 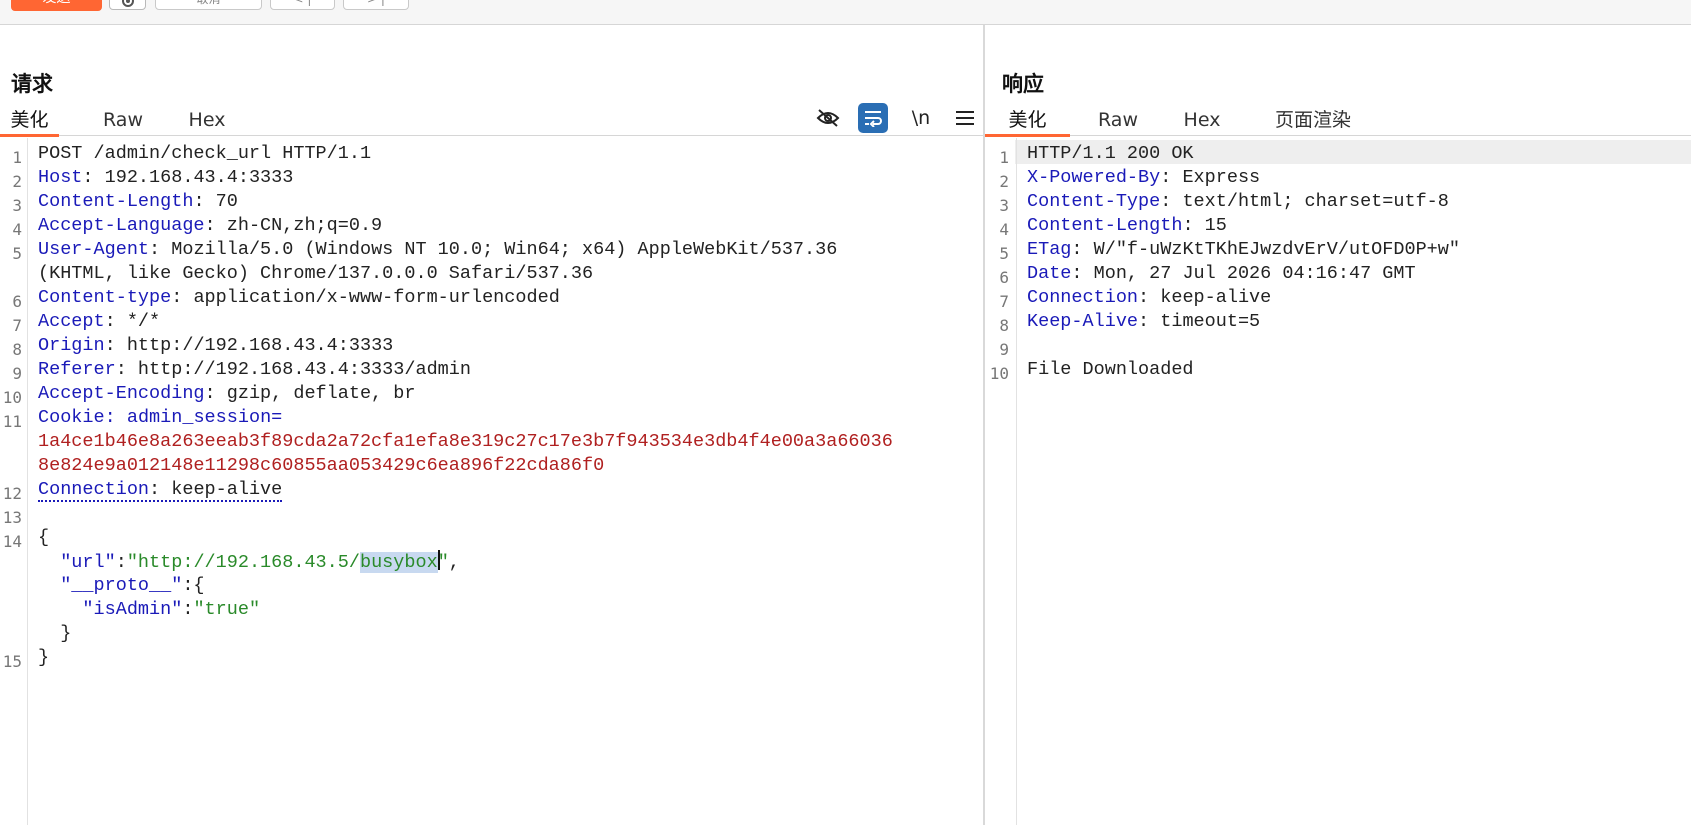 What do you see at coordinates (1265, 249) in the screenshot?
I see `header-value: : W/"f-uWzKtTKhEJwzdvErV/utOFD0P+w"` at bounding box center [1265, 249].